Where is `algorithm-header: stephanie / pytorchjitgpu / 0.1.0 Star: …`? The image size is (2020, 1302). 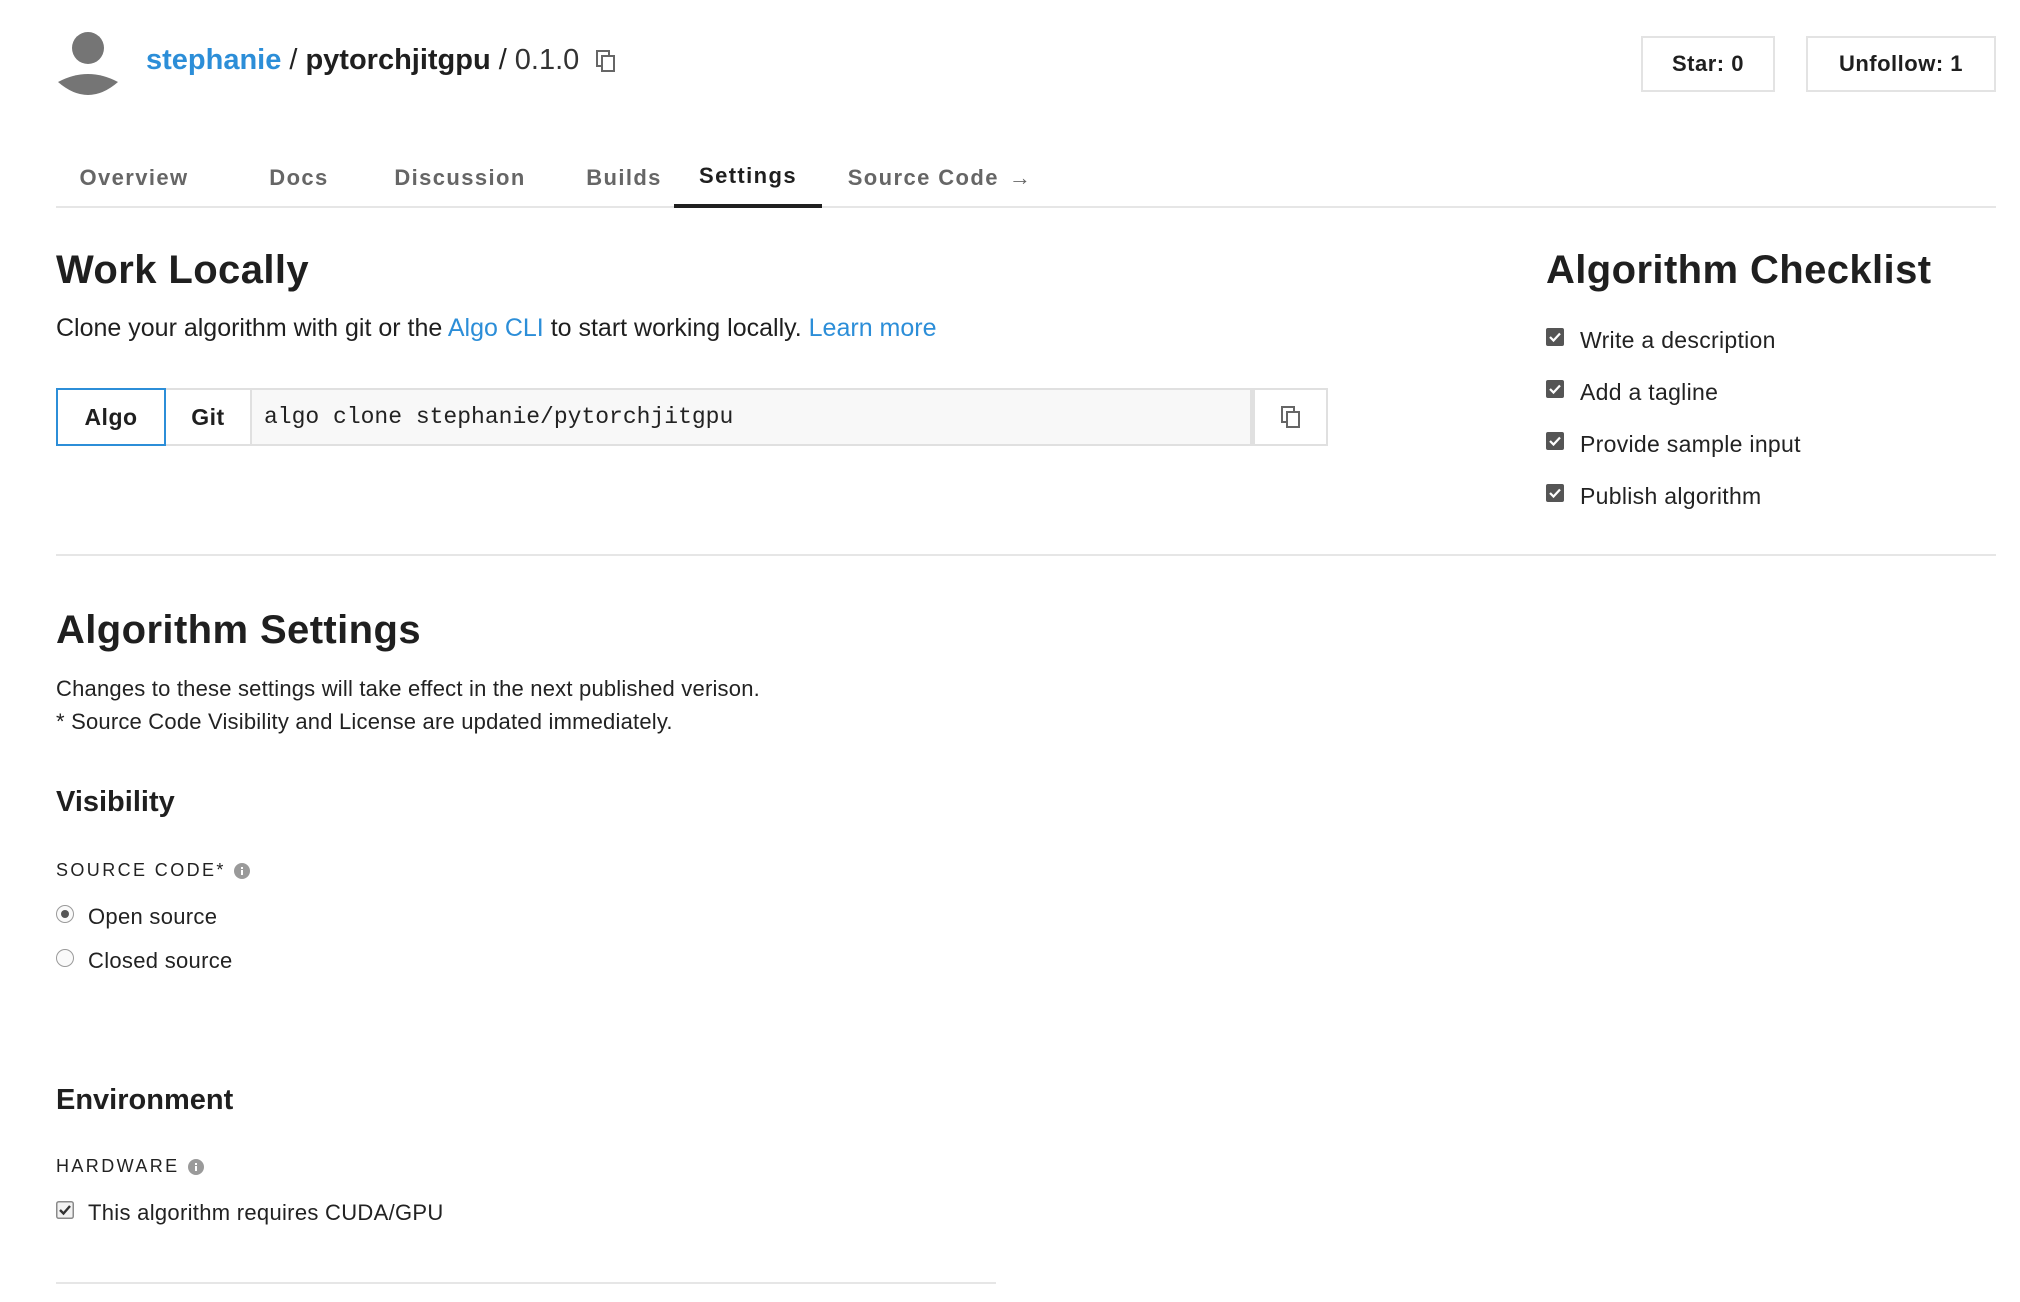 algorithm-header: stephanie / pytorchjitgpu / 0.1.0 Star: … is located at coordinates (1026, 68).